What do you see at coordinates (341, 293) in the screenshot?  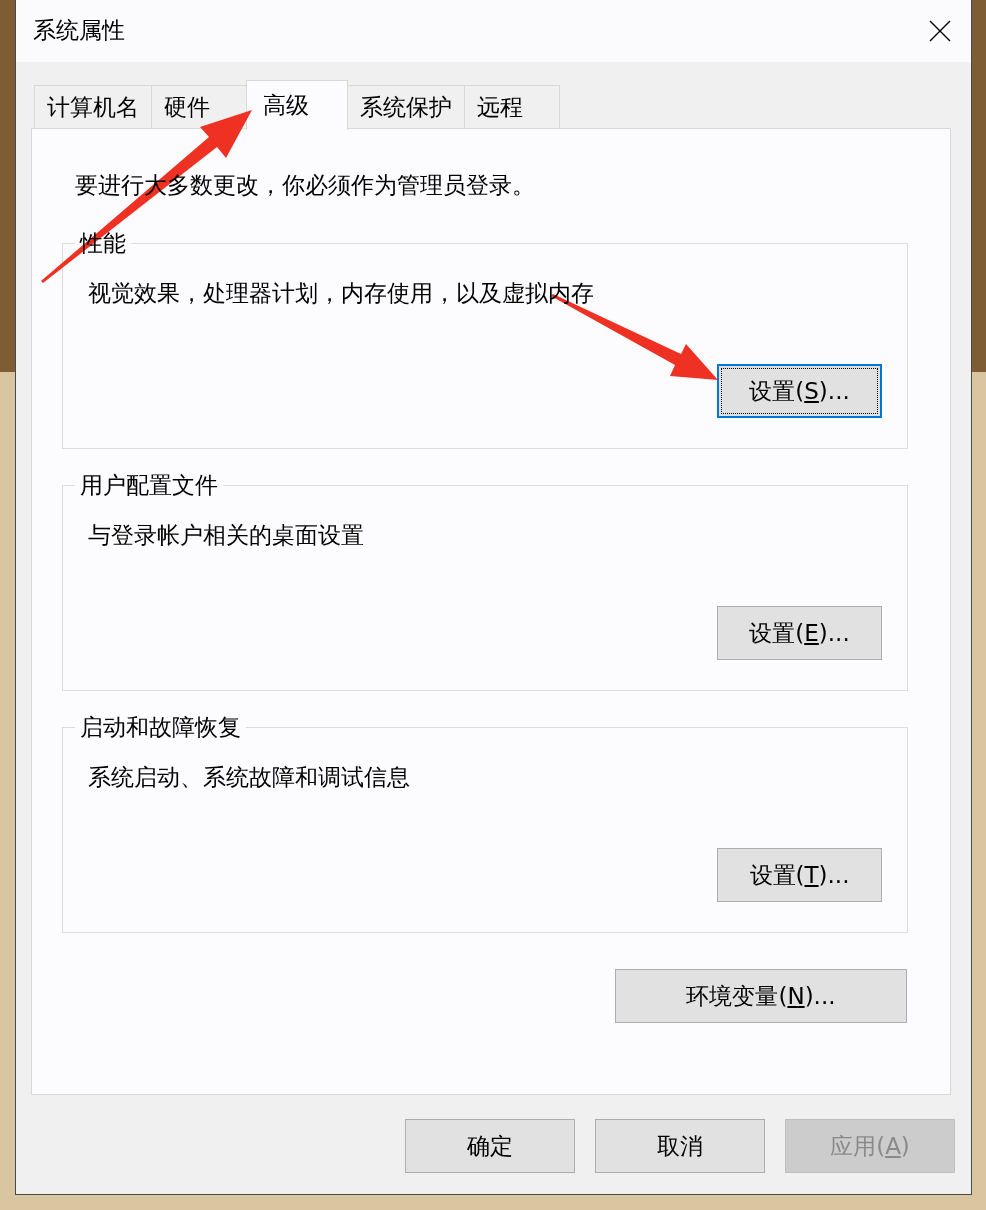 I see `group-description: 视觉效果，处理器计划，内存使用，以及虚拟内存` at bounding box center [341, 293].